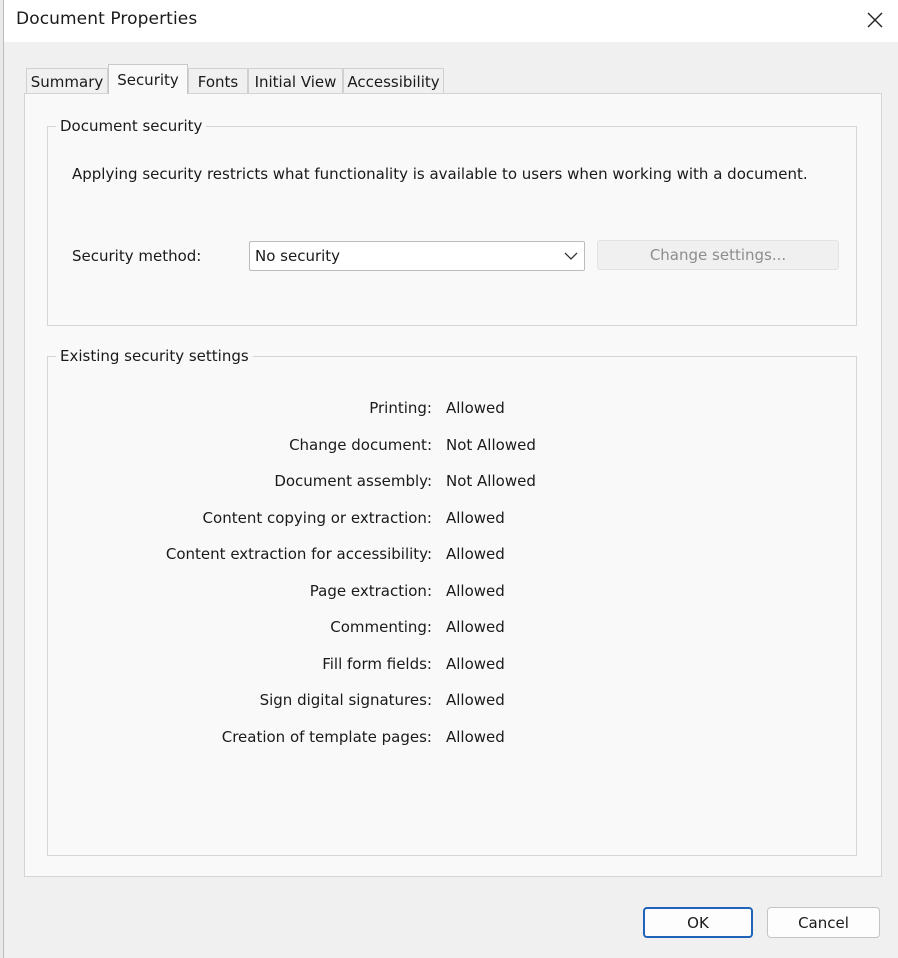 This screenshot has height=958, width=898. I want to click on setting-label: Content copying or extraction:, so click(317, 517).